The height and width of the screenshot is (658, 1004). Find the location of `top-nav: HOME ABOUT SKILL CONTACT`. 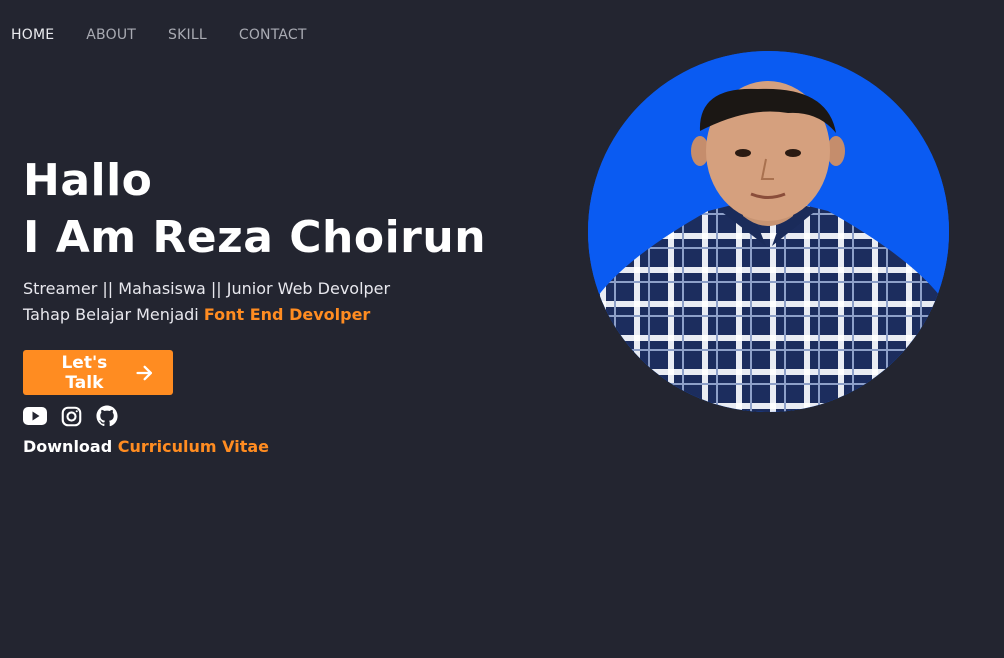

top-nav: HOME ABOUT SKILL CONTACT is located at coordinates (175, 35).